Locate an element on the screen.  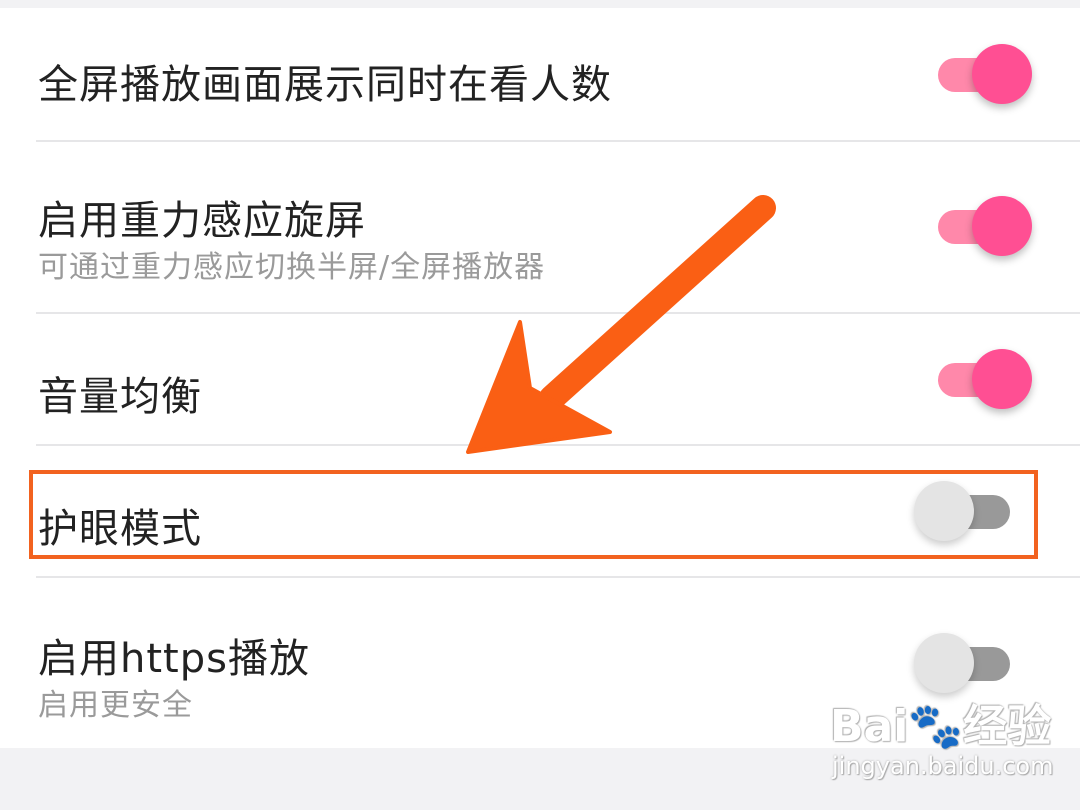
watermark-brand: Bai is located at coordinates (869, 726).